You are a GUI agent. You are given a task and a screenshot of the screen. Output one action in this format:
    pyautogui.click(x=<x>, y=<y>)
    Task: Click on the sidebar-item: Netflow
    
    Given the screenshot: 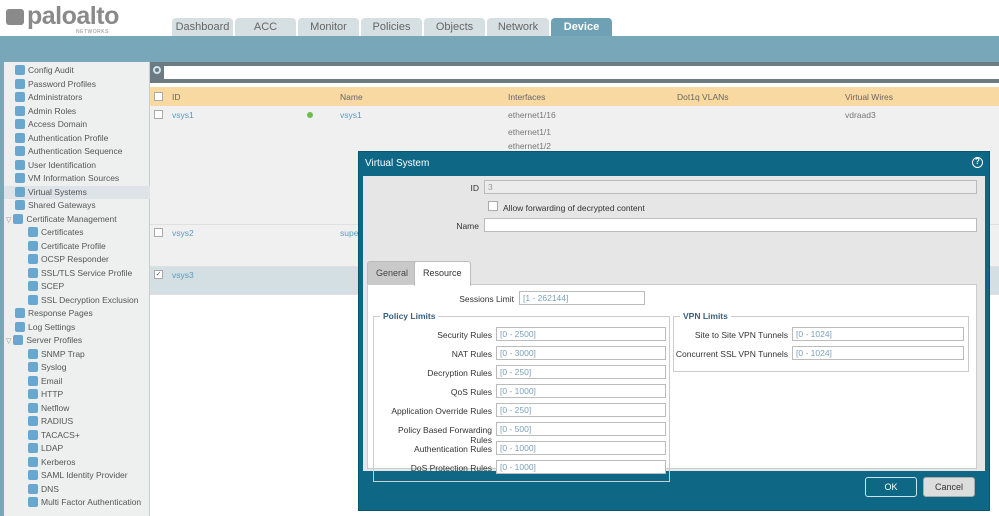 What is the action you would take?
    pyautogui.click(x=36, y=408)
    